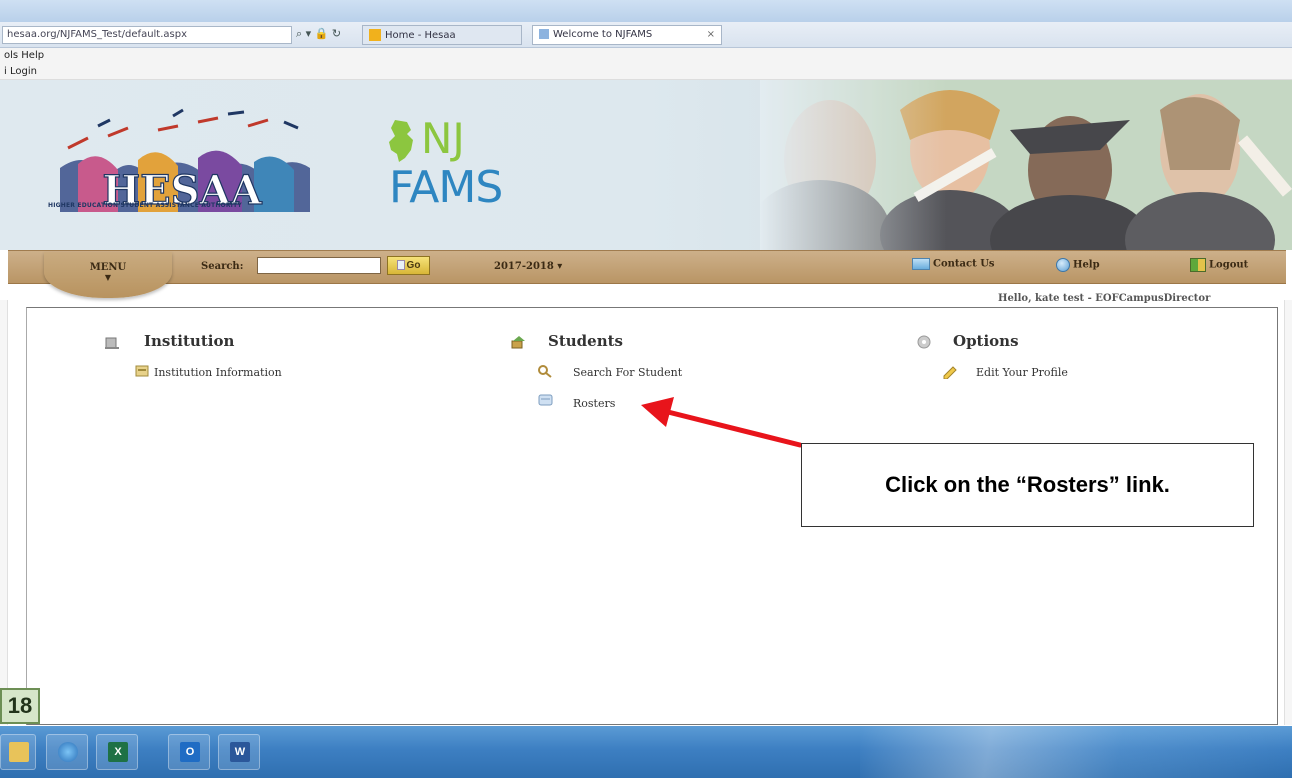  What do you see at coordinates (950, 372) in the screenshot?
I see `edit-pencil-icon` at bounding box center [950, 372].